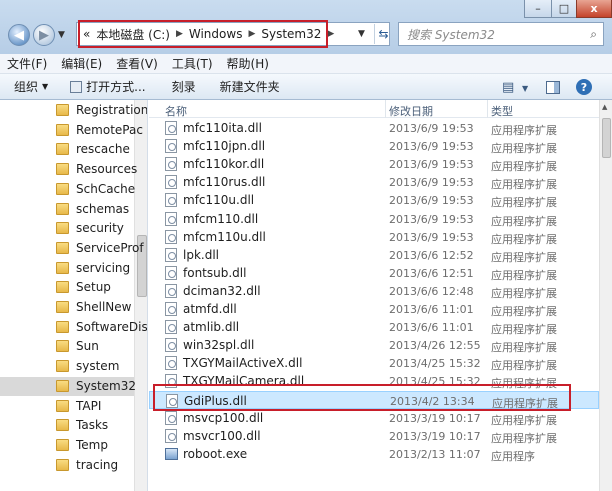 The height and width of the screenshot is (491, 612). What do you see at coordinates (291, 34) in the screenshot?
I see `breadcrumb-system32: System32` at bounding box center [291, 34].